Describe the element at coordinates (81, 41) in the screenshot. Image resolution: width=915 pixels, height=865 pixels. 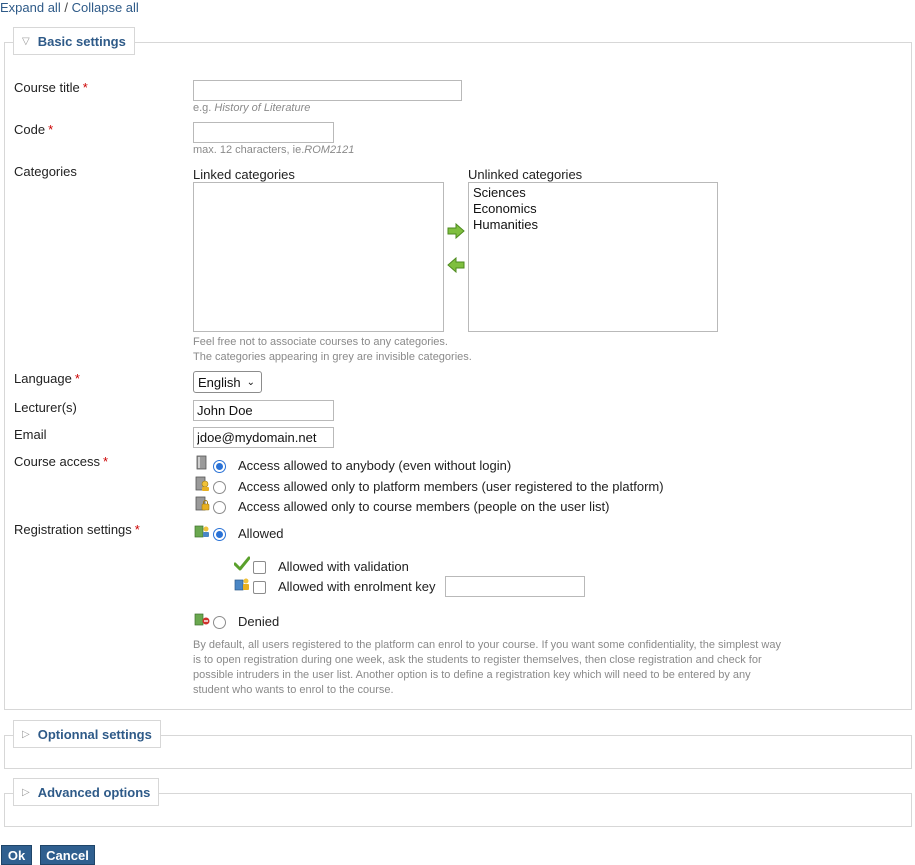
I see `basic-settings-title: Basic settings` at that location.